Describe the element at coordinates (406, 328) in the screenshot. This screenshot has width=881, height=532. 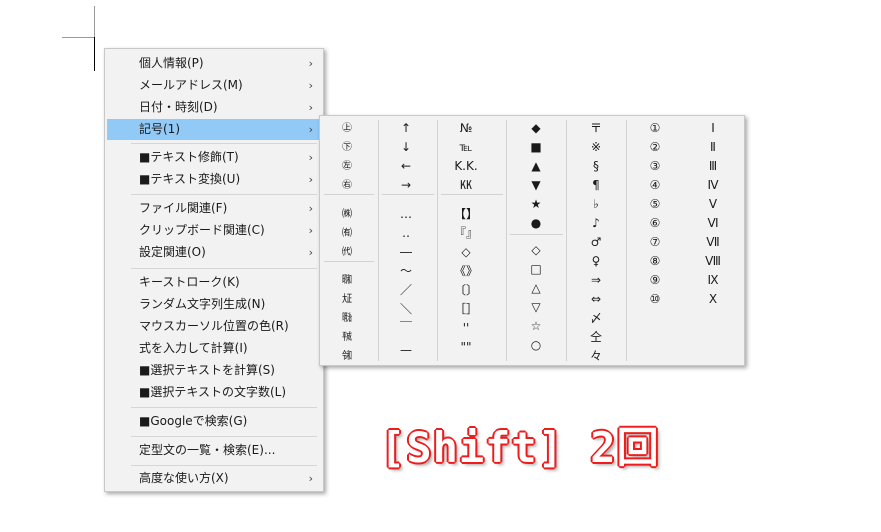
I see `symbol-item: ￣` at that location.